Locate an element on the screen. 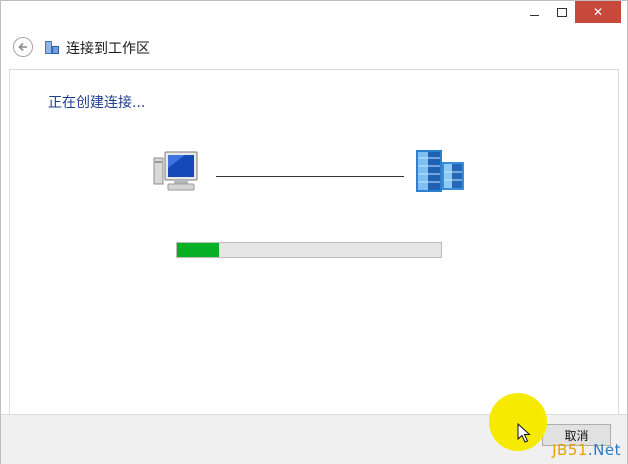 This screenshot has height=464, width=628. close-icon: ✕ is located at coordinates (598, 12).